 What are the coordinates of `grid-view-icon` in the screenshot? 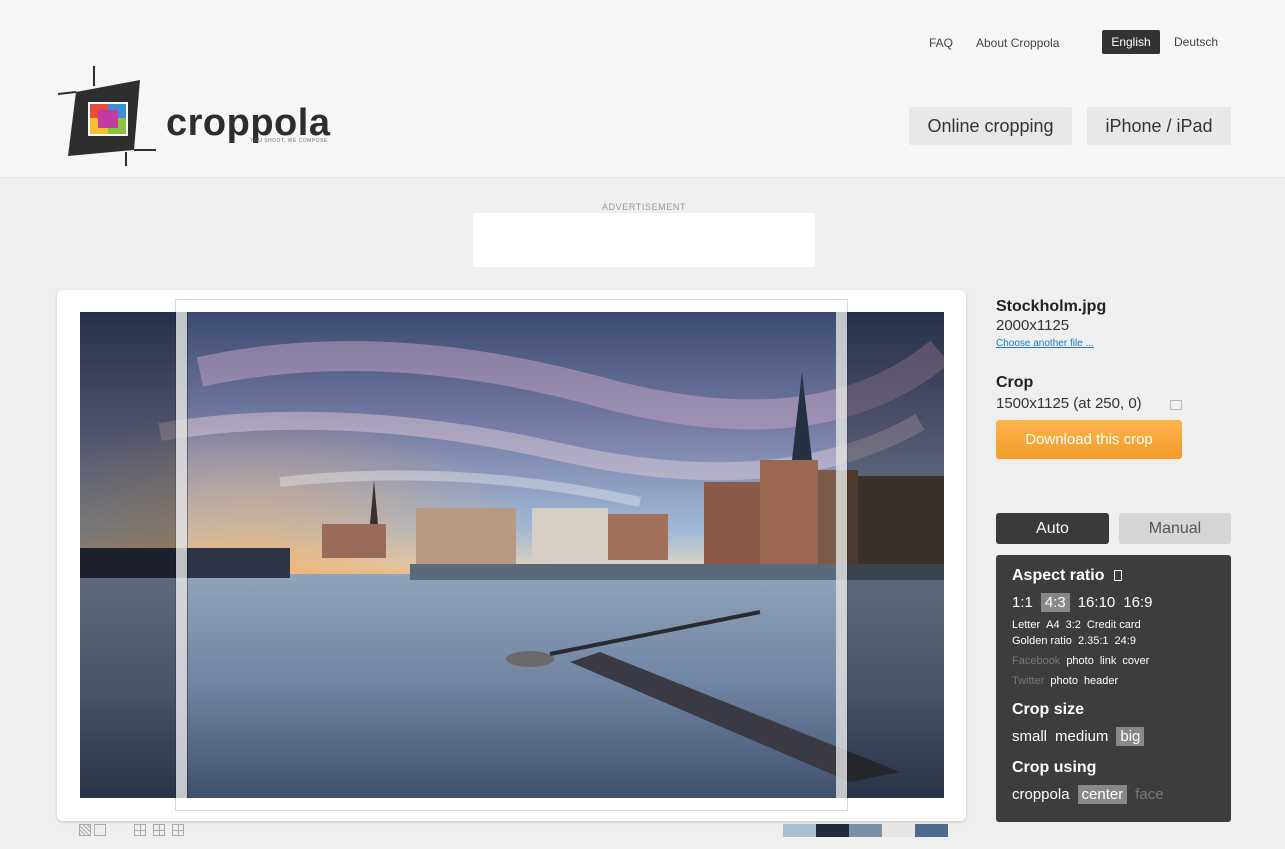 It's located at (140, 830).